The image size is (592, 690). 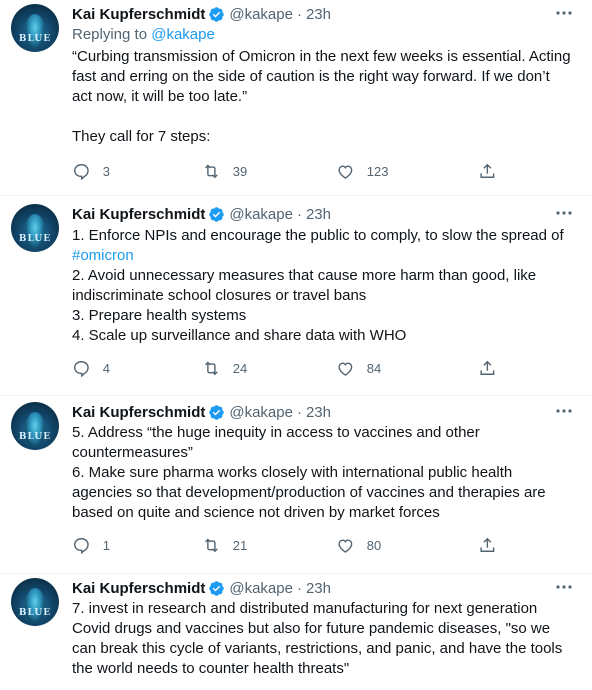 I want to click on tweet-actions: 3 39 123, so click(x=292, y=171).